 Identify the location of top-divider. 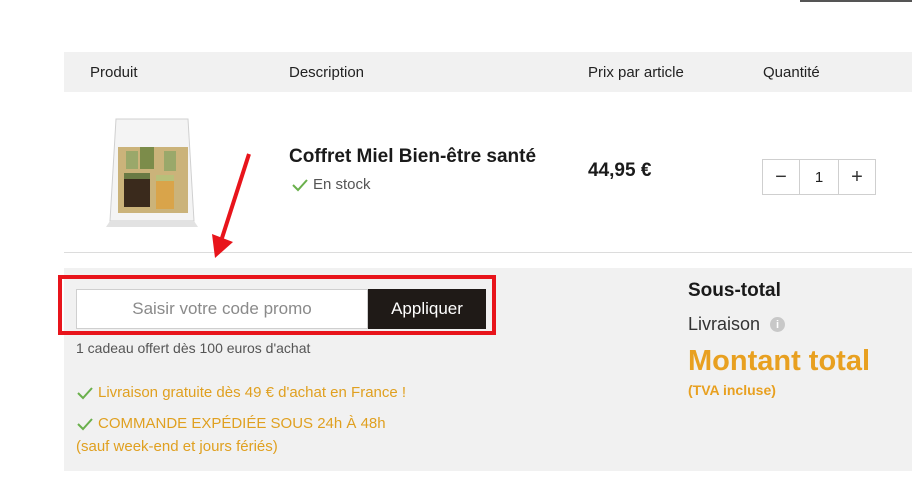
(856, 1).